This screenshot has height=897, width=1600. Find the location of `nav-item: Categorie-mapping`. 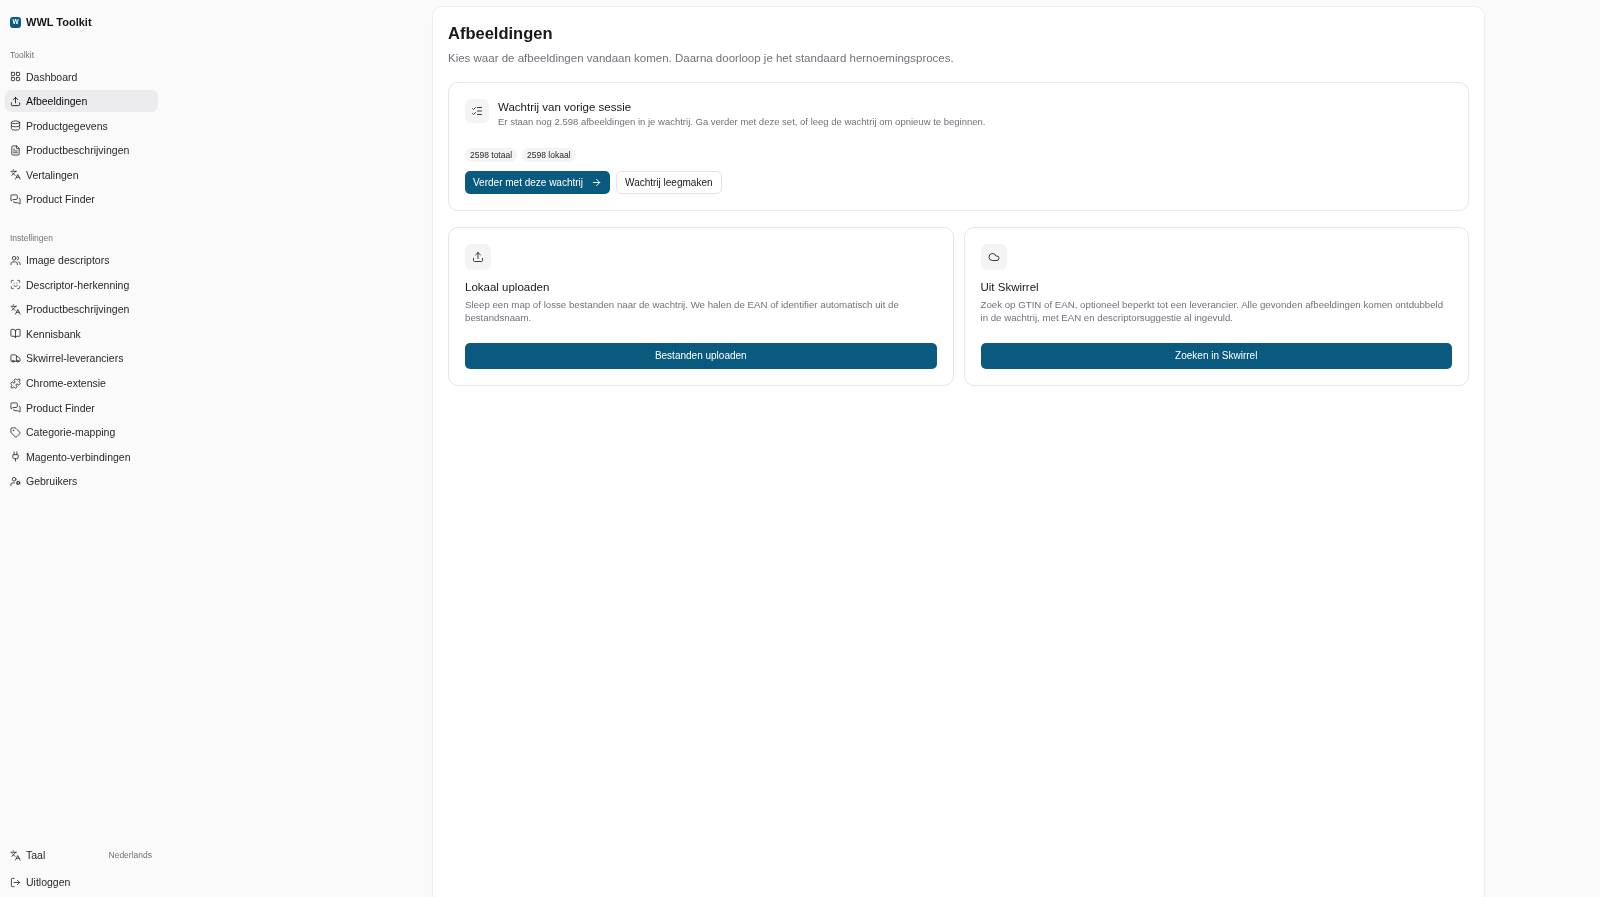

nav-item: Categorie-mapping is located at coordinates (81, 432).